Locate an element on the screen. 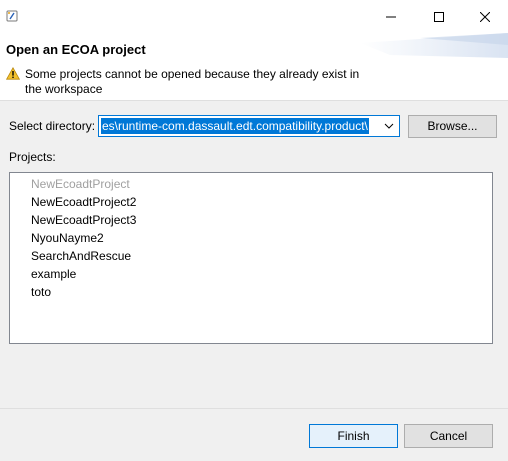  maximize-icon is located at coordinates (439, 16).